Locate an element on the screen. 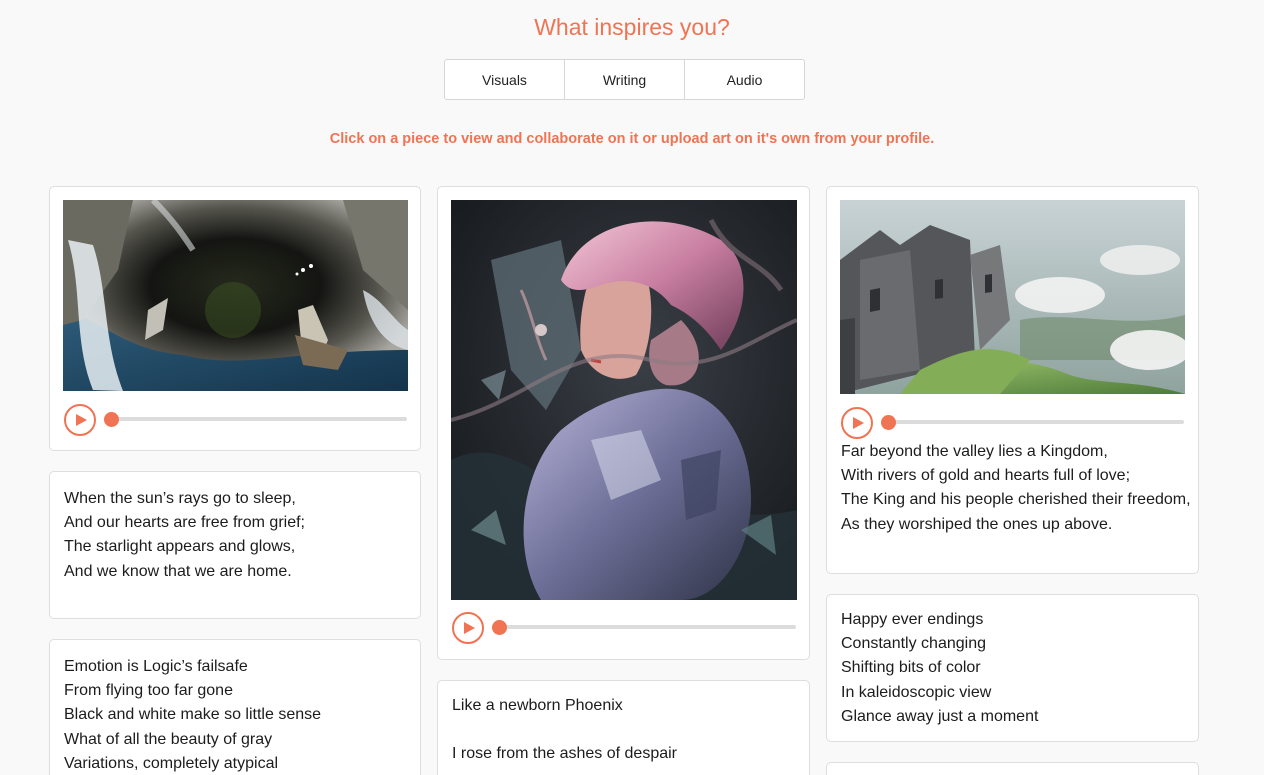 The height and width of the screenshot is (775, 1264). poem-line: As they worshiped the ones up above. is located at coordinates (977, 524).